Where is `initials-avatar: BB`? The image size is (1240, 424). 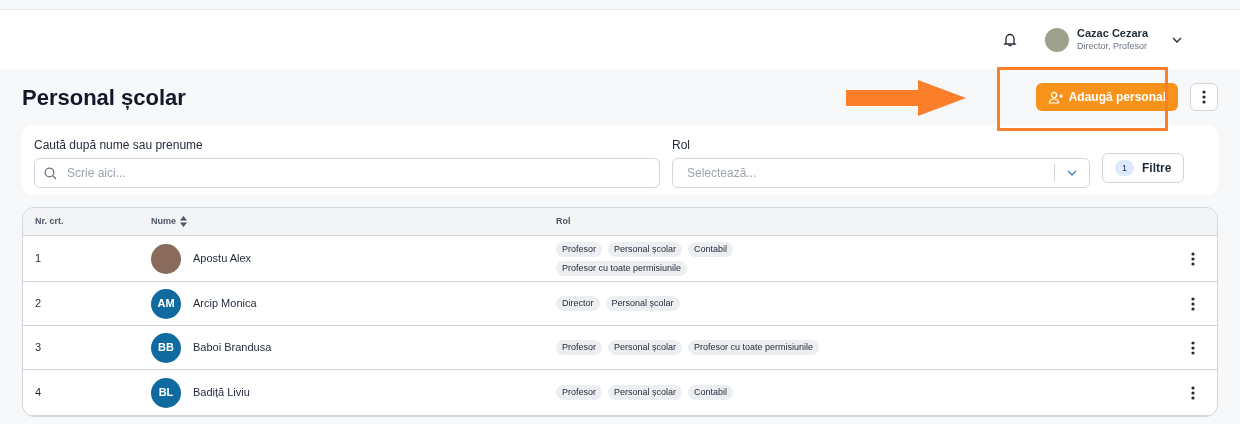 initials-avatar: BB is located at coordinates (166, 347).